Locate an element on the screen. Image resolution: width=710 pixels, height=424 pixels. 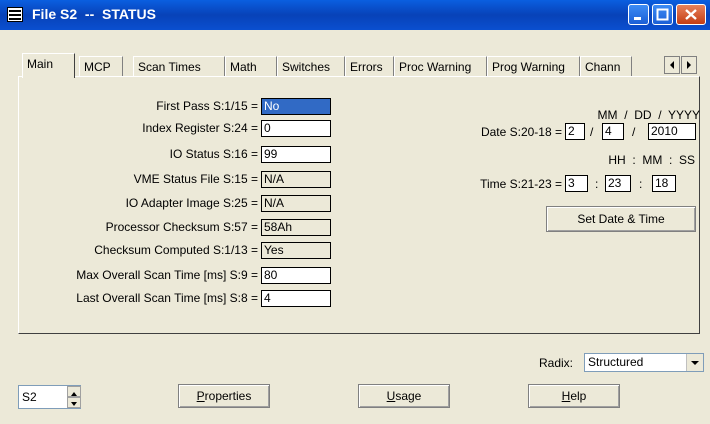
minimize-button is located at coordinates (638, 14).